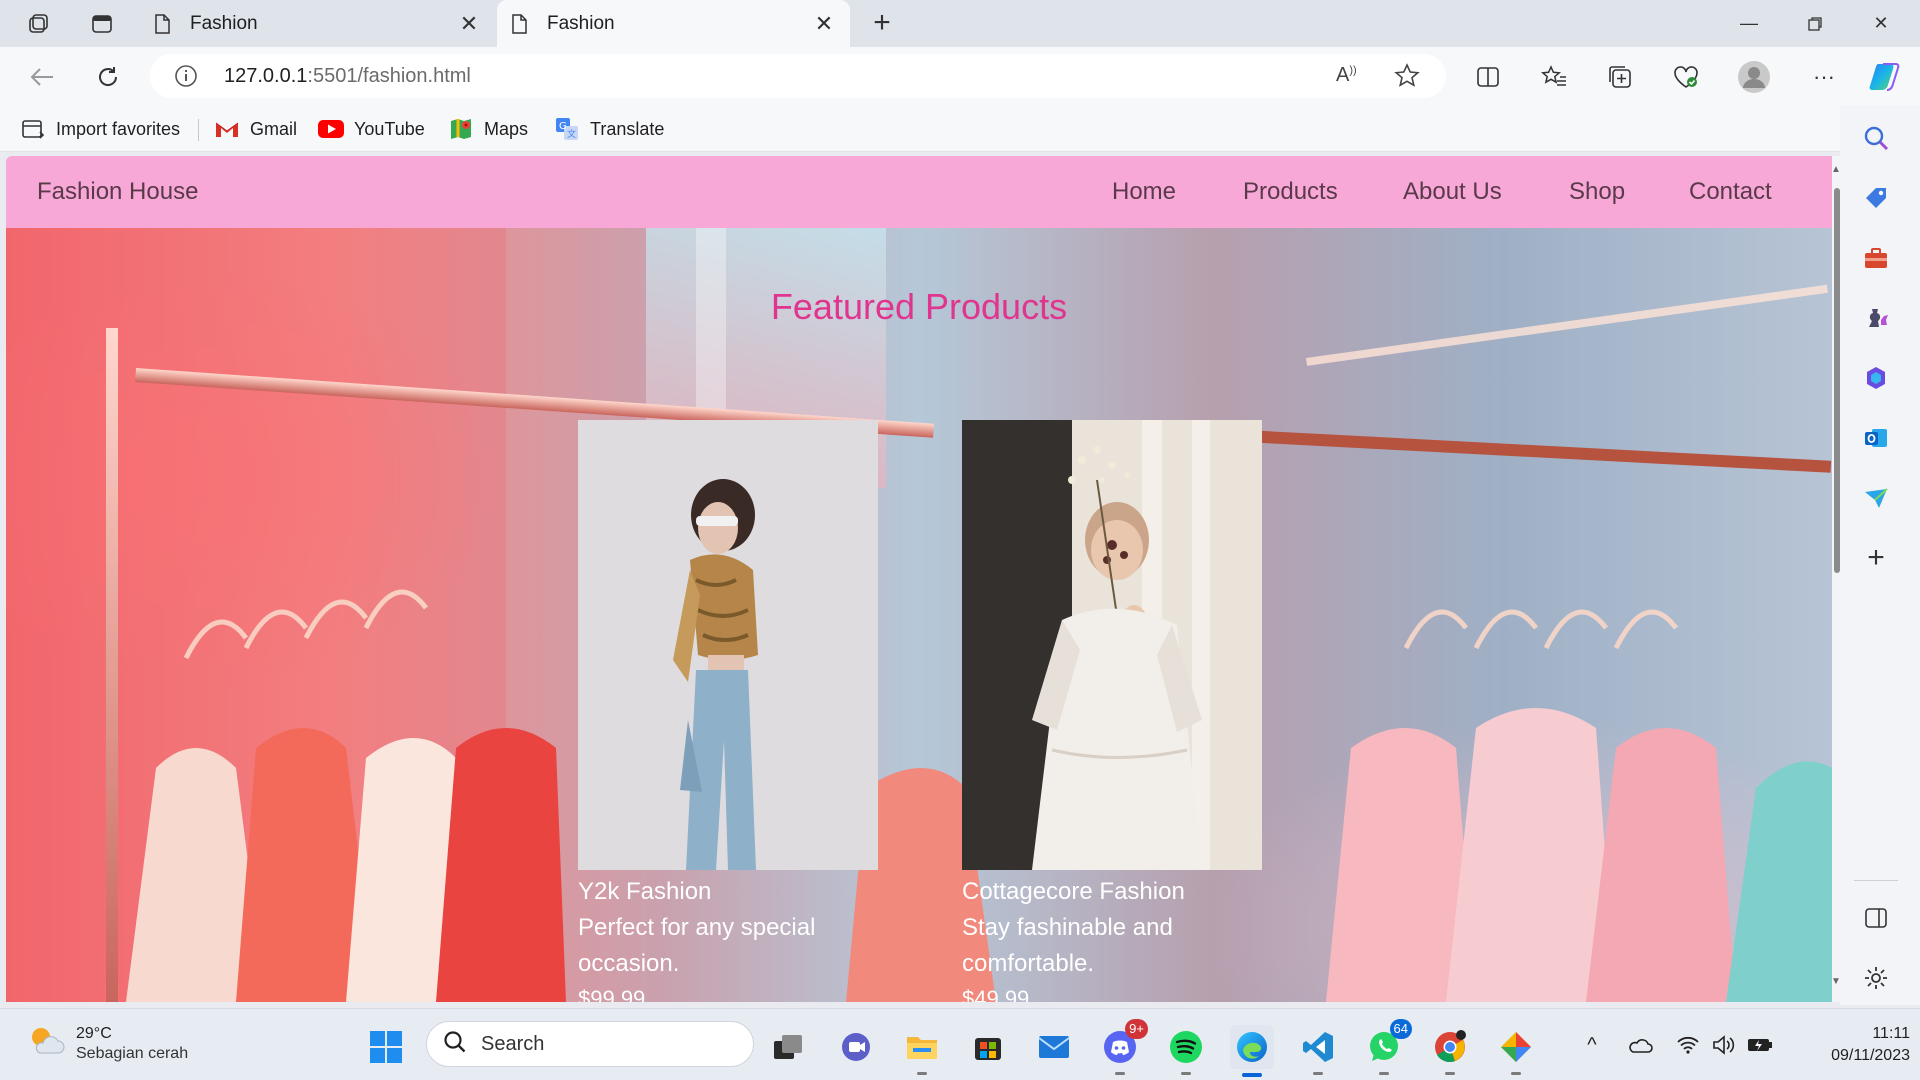 The height and width of the screenshot is (1080, 1920). I want to click on import-icon, so click(33, 129).